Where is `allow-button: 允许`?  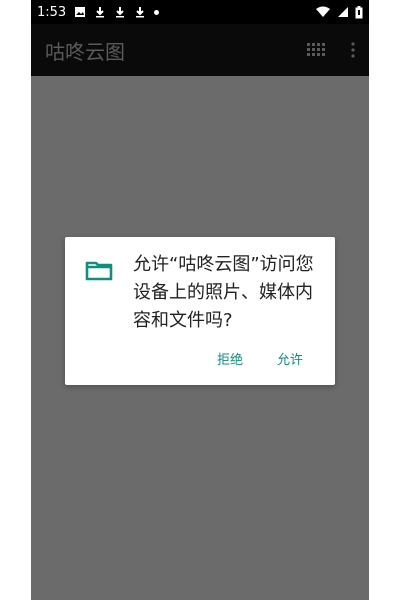
allow-button: 允许 is located at coordinates (290, 358).